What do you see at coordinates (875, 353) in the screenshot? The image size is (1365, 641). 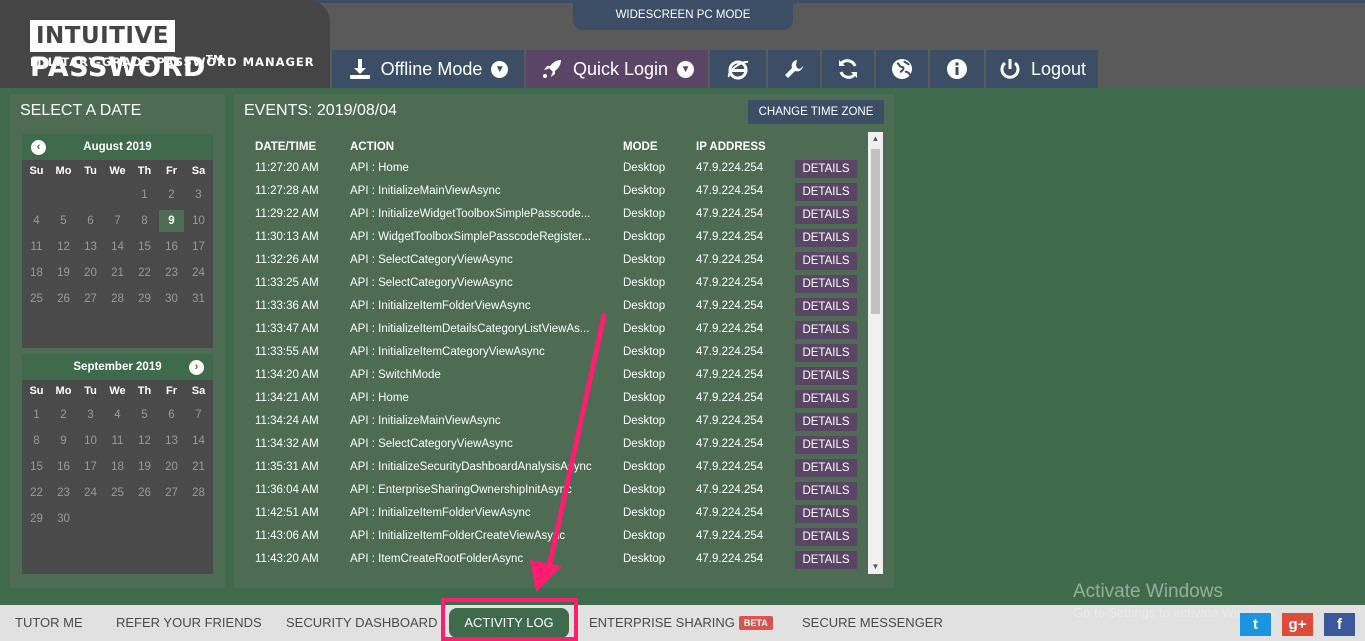 I see `events-scrollbar: ▲ ▼` at bounding box center [875, 353].